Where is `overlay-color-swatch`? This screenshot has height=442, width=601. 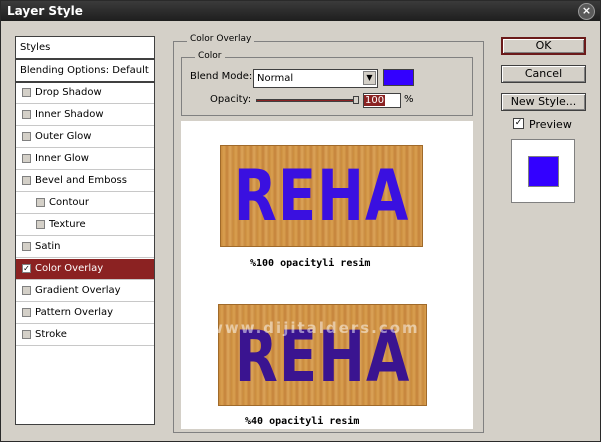
overlay-color-swatch is located at coordinates (398, 77).